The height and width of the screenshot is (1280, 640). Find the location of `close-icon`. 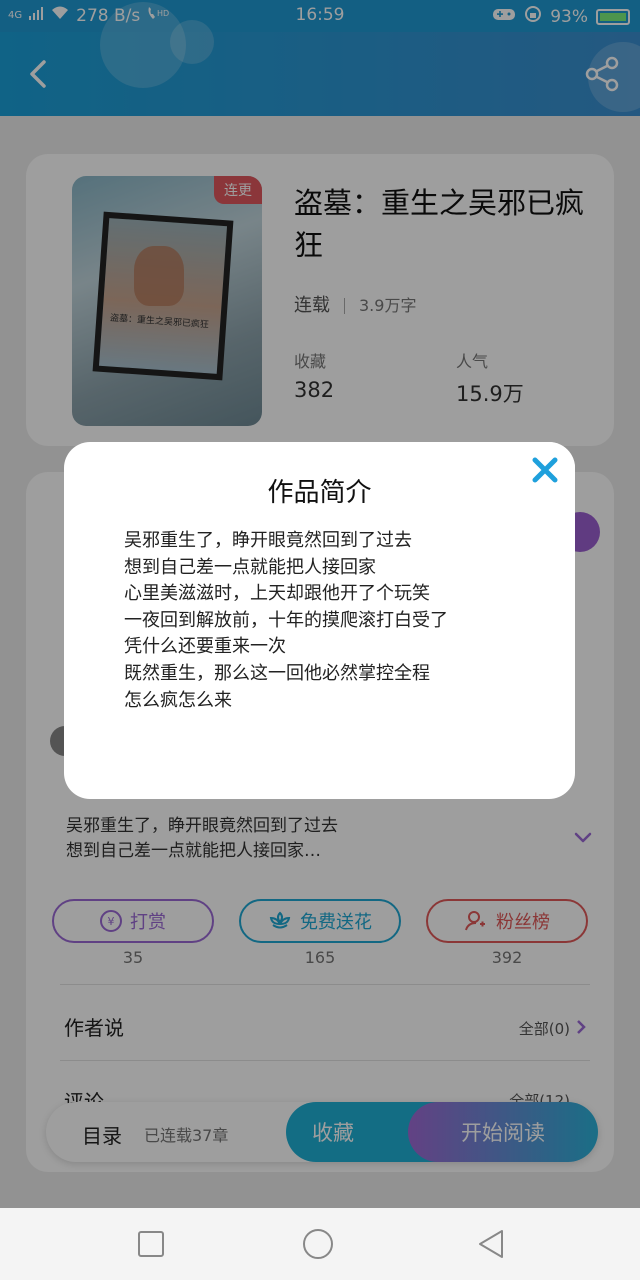

close-icon is located at coordinates (545, 470).